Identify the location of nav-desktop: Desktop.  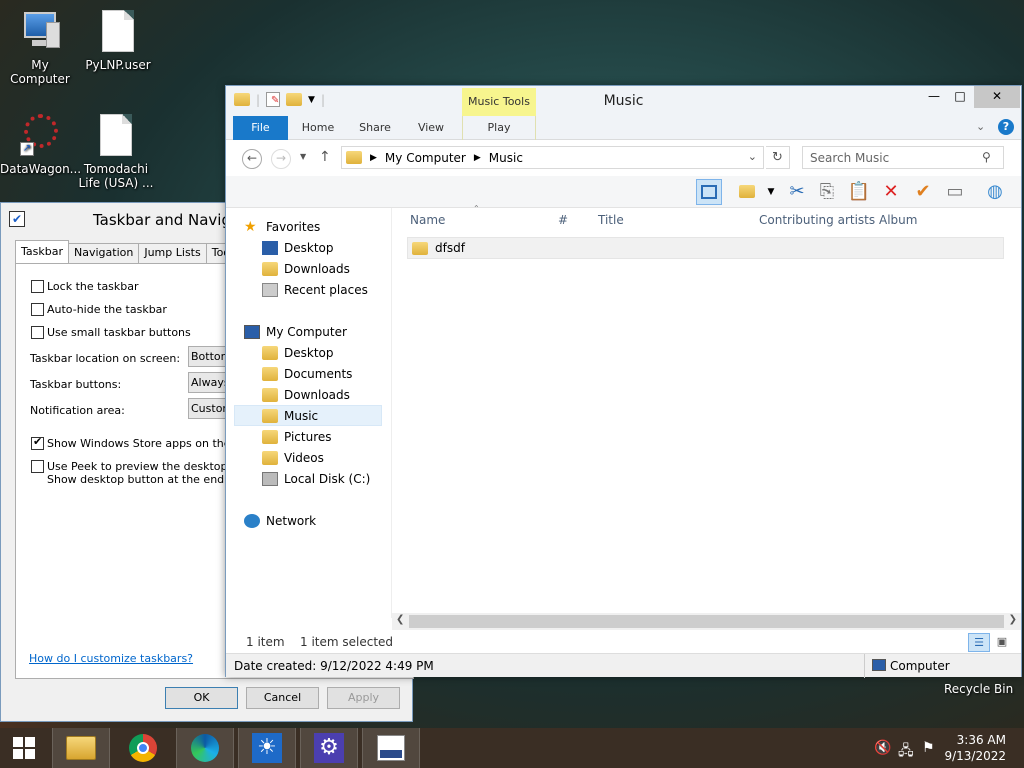
(344, 352).